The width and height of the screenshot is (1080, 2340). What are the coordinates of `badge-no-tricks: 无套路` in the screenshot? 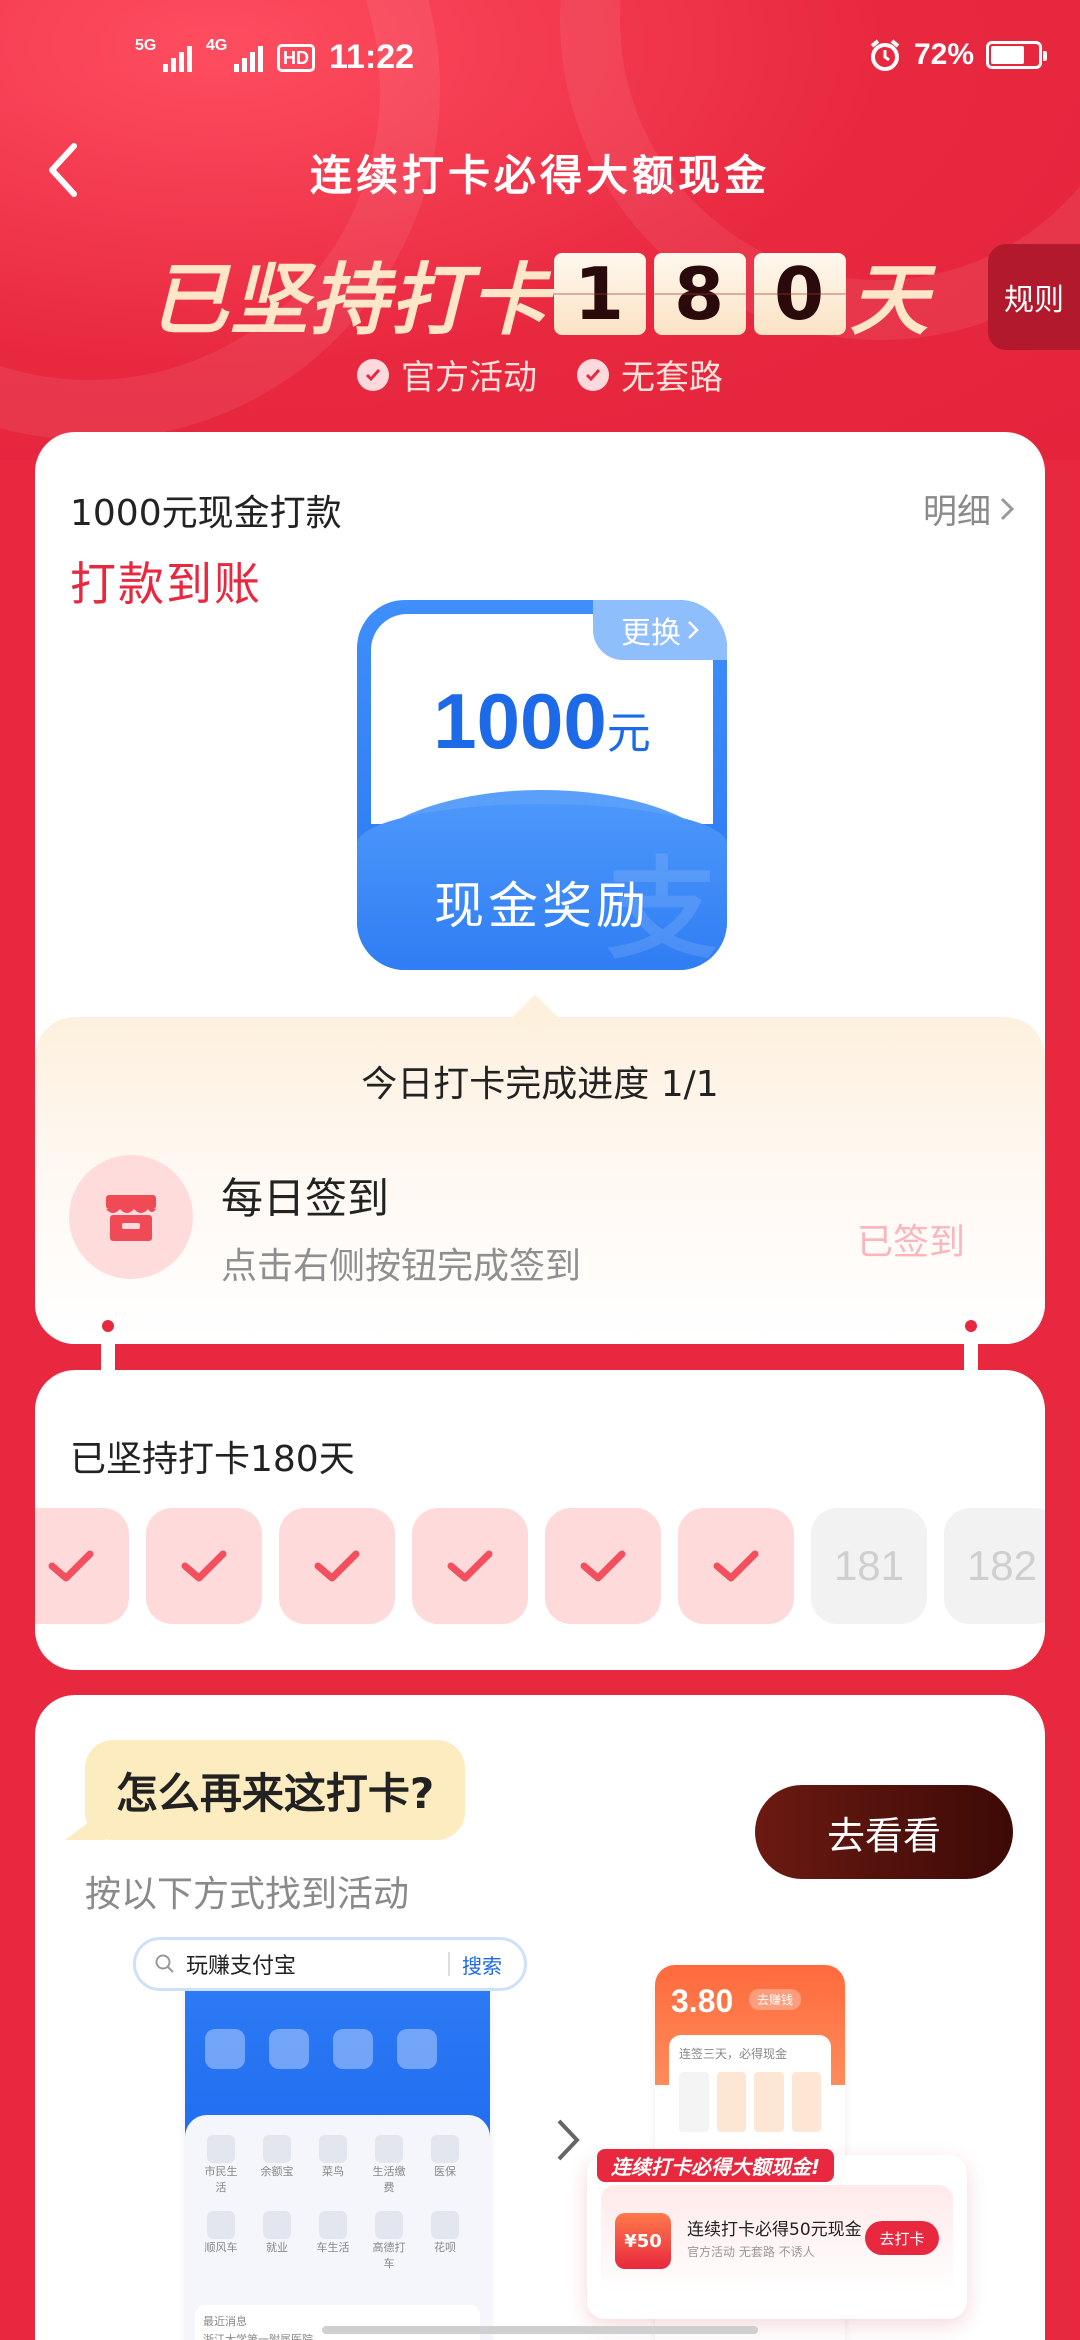 It's located at (650, 374).